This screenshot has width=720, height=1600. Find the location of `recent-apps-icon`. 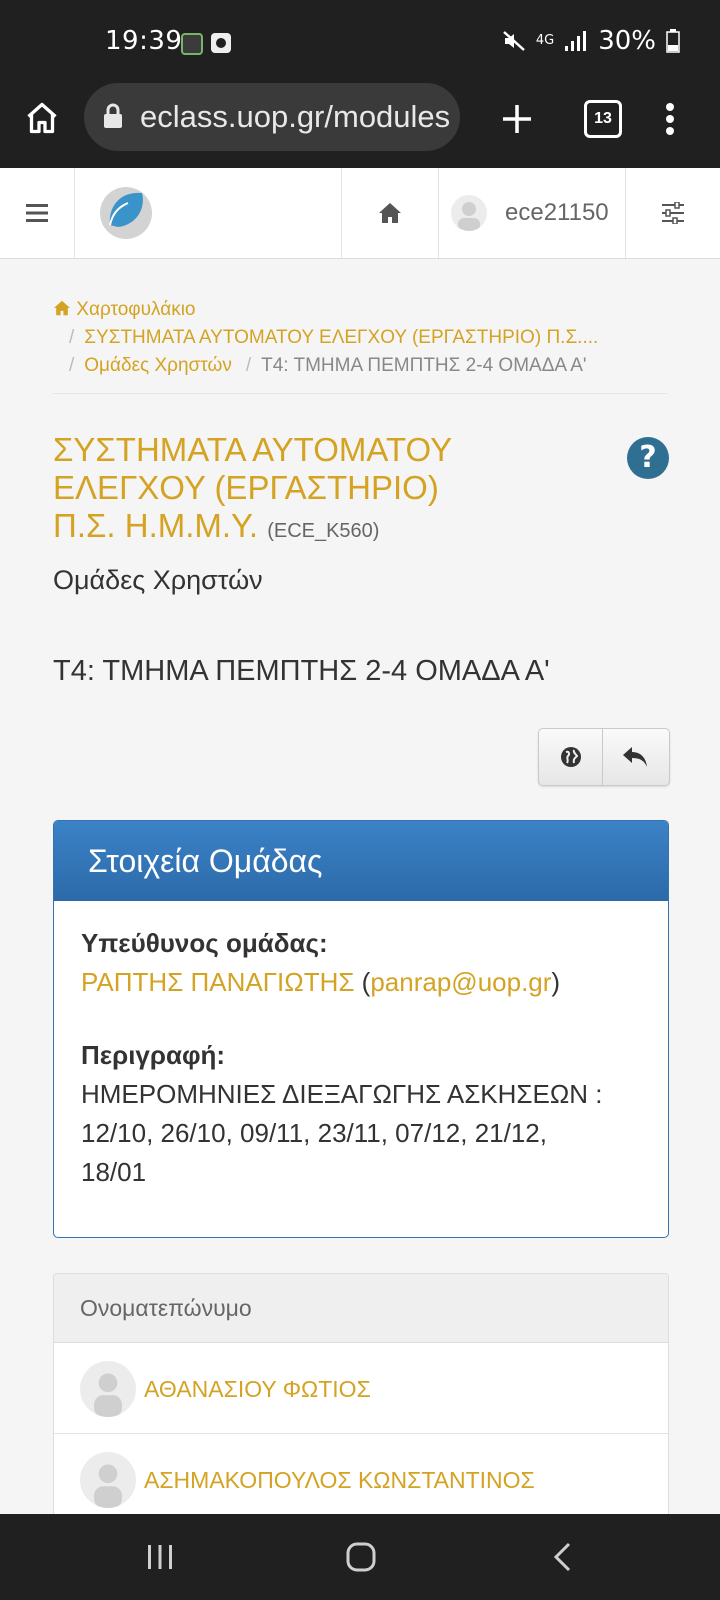

recent-apps-icon is located at coordinates (160, 1557).